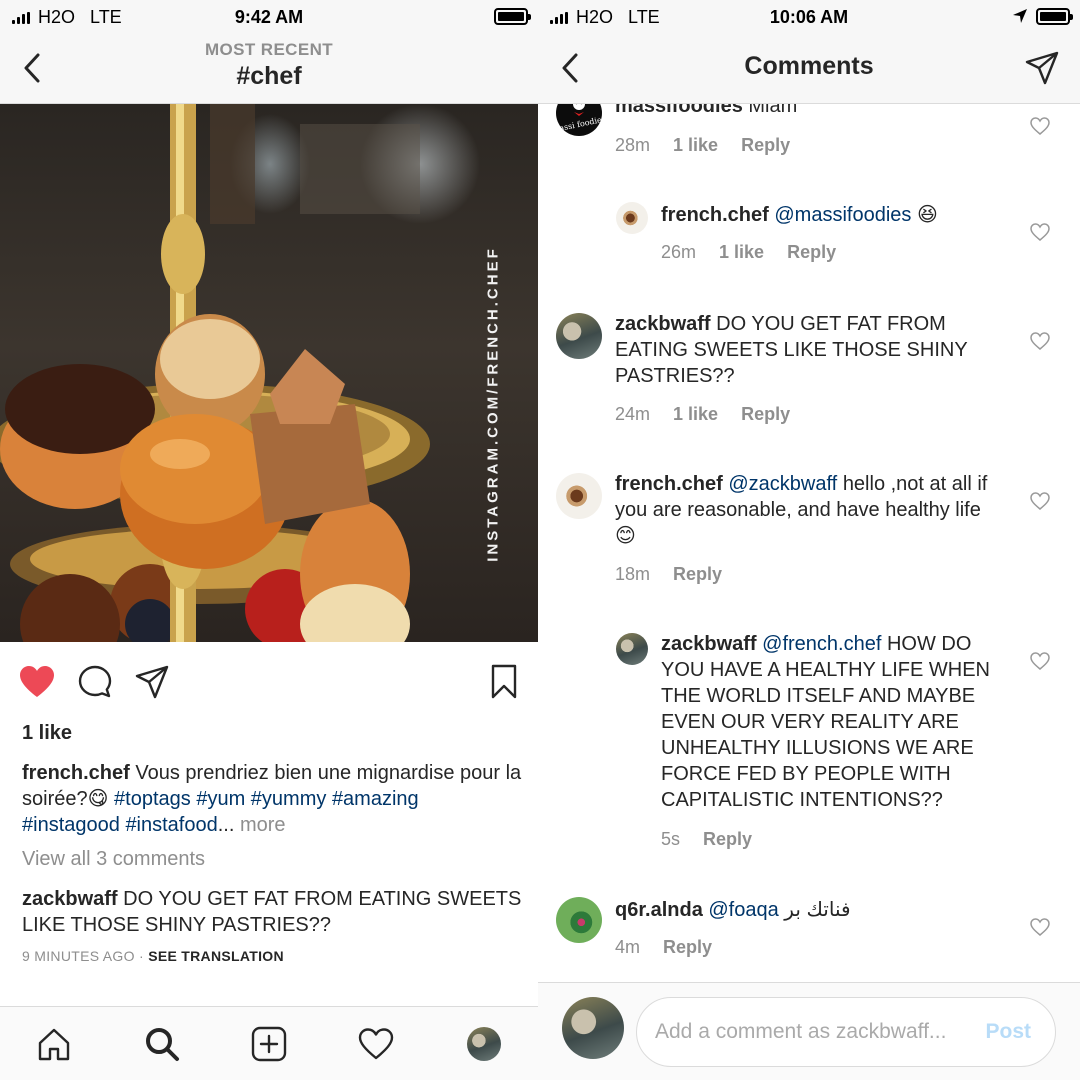 Image resolution: width=1080 pixels, height=1080 pixels. Describe the element at coordinates (1008, 1032) in the screenshot. I see `post-comment-button: Post` at that location.